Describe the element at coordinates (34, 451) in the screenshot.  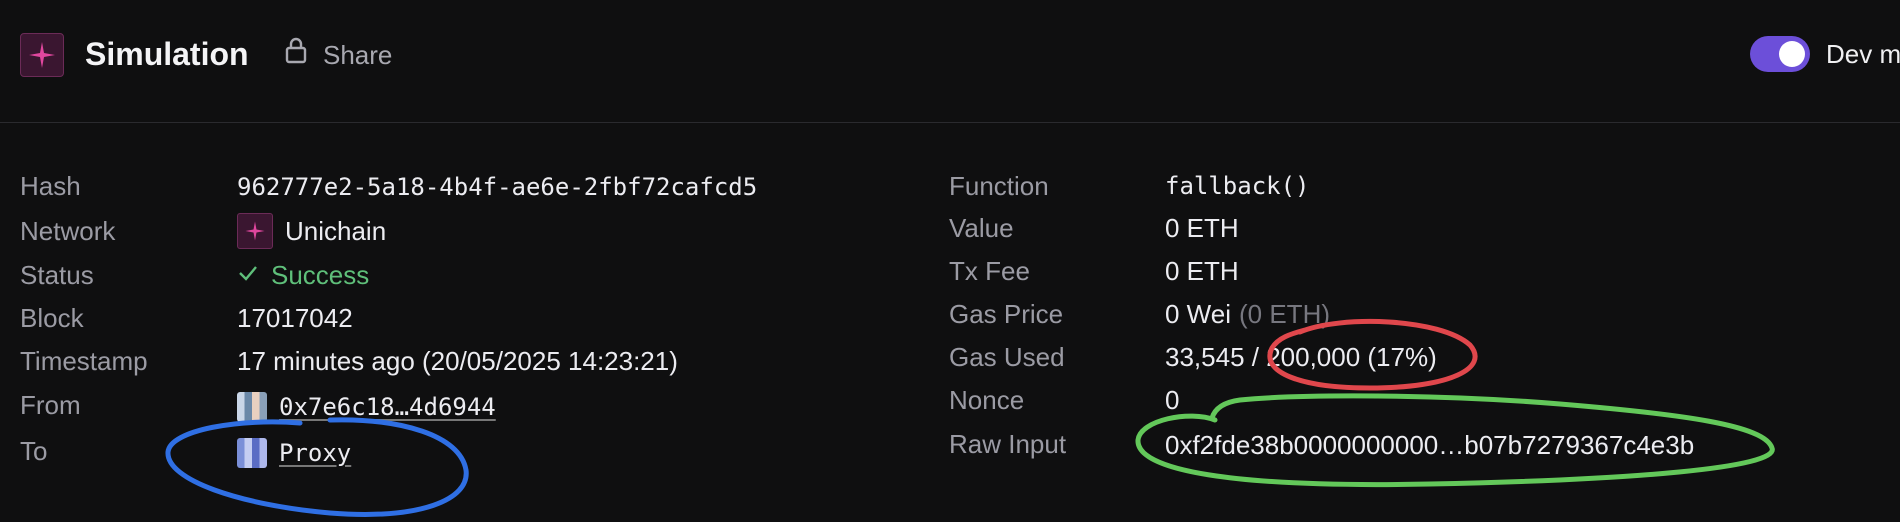
I see `to-label: To` at that location.